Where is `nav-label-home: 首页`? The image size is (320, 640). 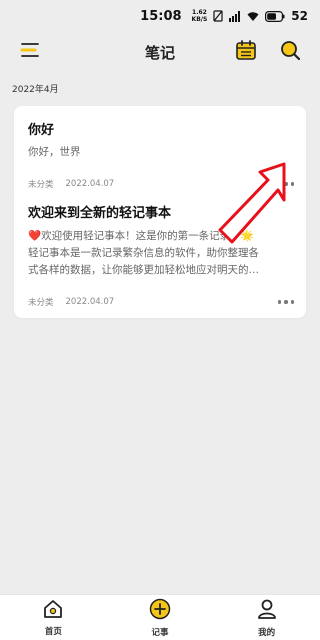 nav-label-home: 首页 is located at coordinates (53, 631).